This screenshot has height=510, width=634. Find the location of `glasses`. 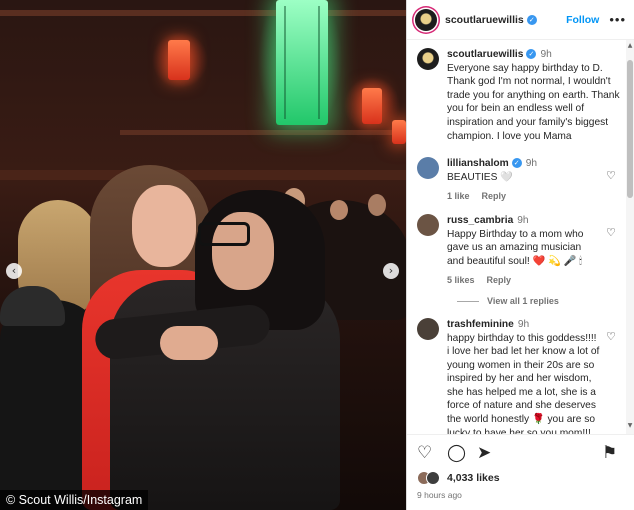

glasses is located at coordinates (224, 234).